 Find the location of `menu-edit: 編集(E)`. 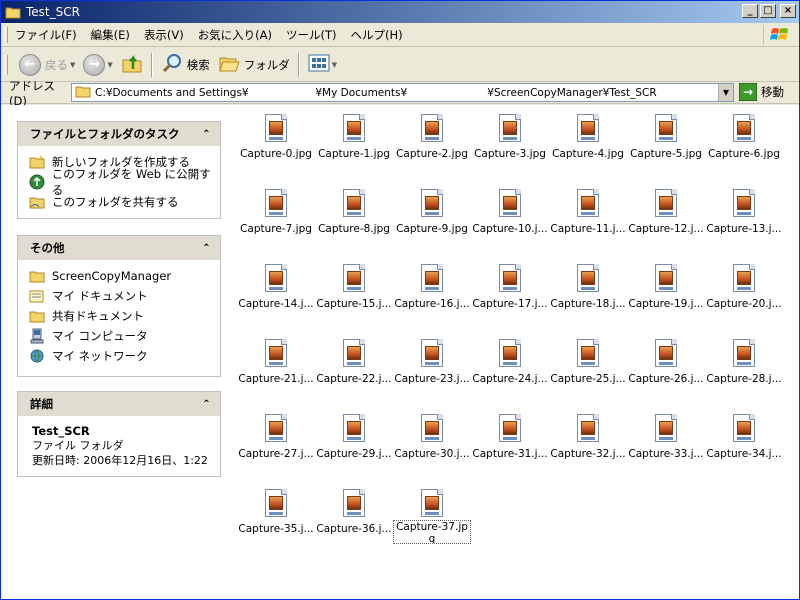

menu-edit: 編集(E) is located at coordinates (110, 35).